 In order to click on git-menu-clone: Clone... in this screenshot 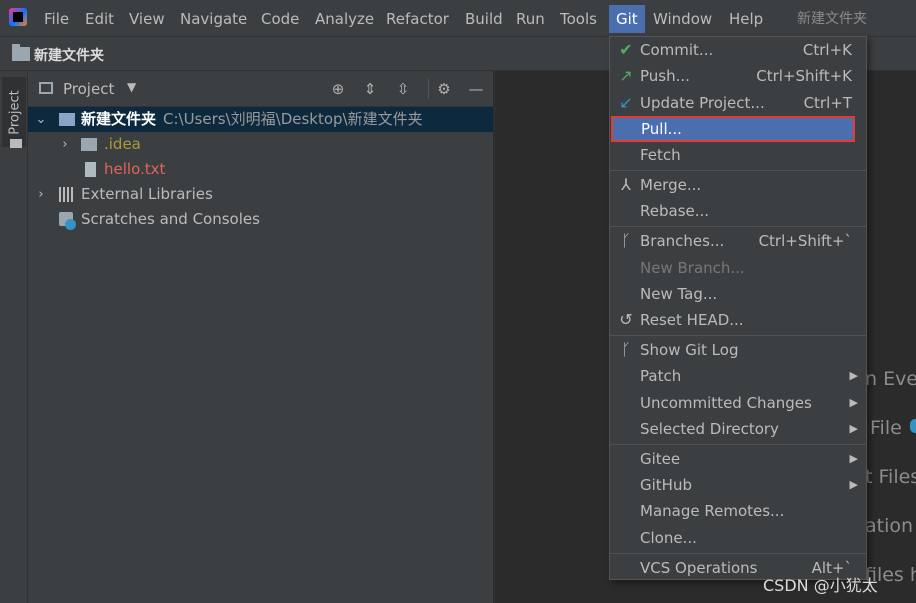, I will do `click(738, 538)`.